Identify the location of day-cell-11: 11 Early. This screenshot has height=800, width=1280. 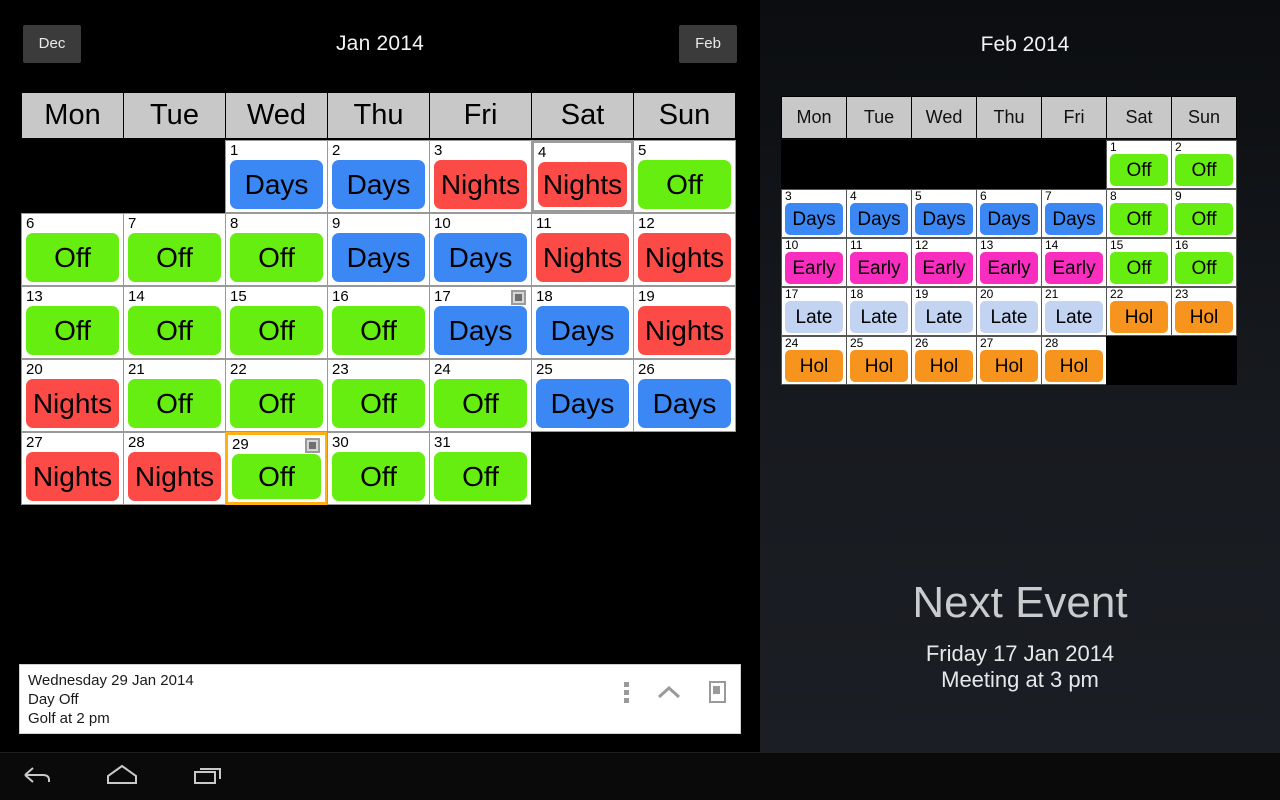
(879, 262).